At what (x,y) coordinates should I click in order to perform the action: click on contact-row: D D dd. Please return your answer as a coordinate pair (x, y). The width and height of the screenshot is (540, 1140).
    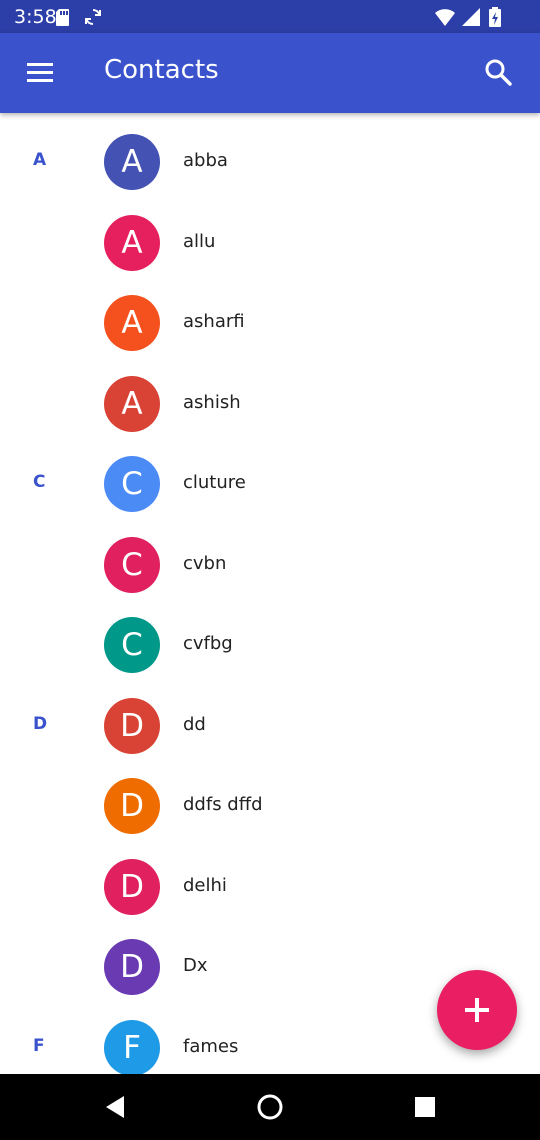
    Looking at the image, I should click on (270, 726).